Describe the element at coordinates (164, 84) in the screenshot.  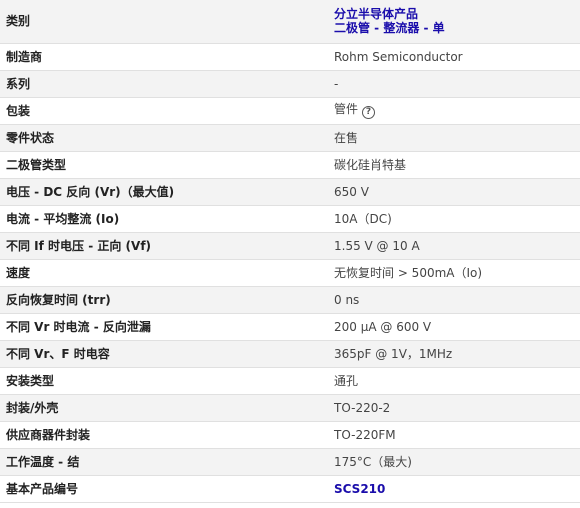
I see `row-label: 系列` at that location.